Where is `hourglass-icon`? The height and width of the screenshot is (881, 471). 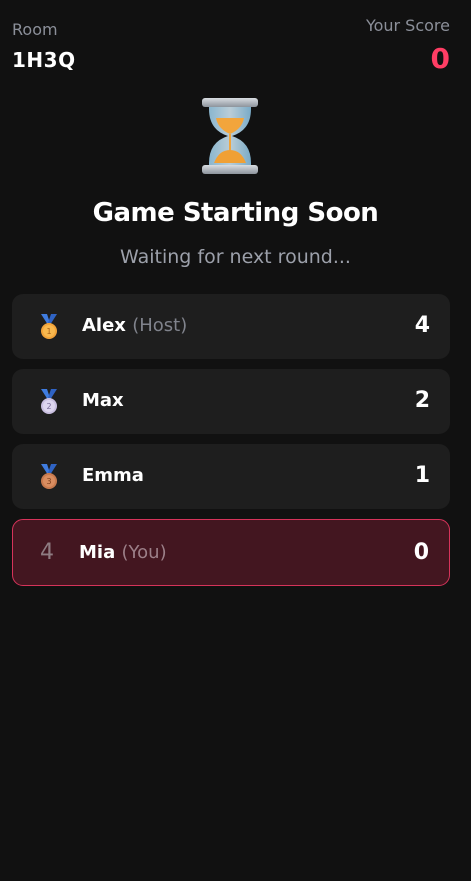 hourglass-icon is located at coordinates (230, 136).